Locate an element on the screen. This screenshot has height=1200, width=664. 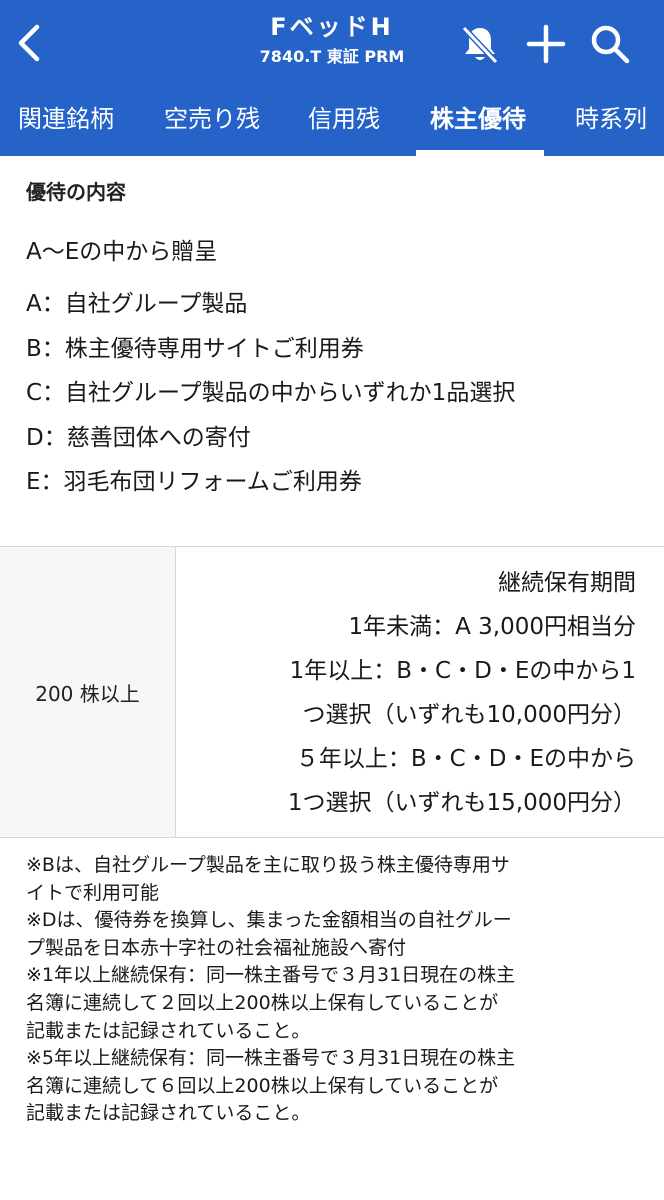
tab-margin-balance: 信用残 is located at coordinates (344, 122).